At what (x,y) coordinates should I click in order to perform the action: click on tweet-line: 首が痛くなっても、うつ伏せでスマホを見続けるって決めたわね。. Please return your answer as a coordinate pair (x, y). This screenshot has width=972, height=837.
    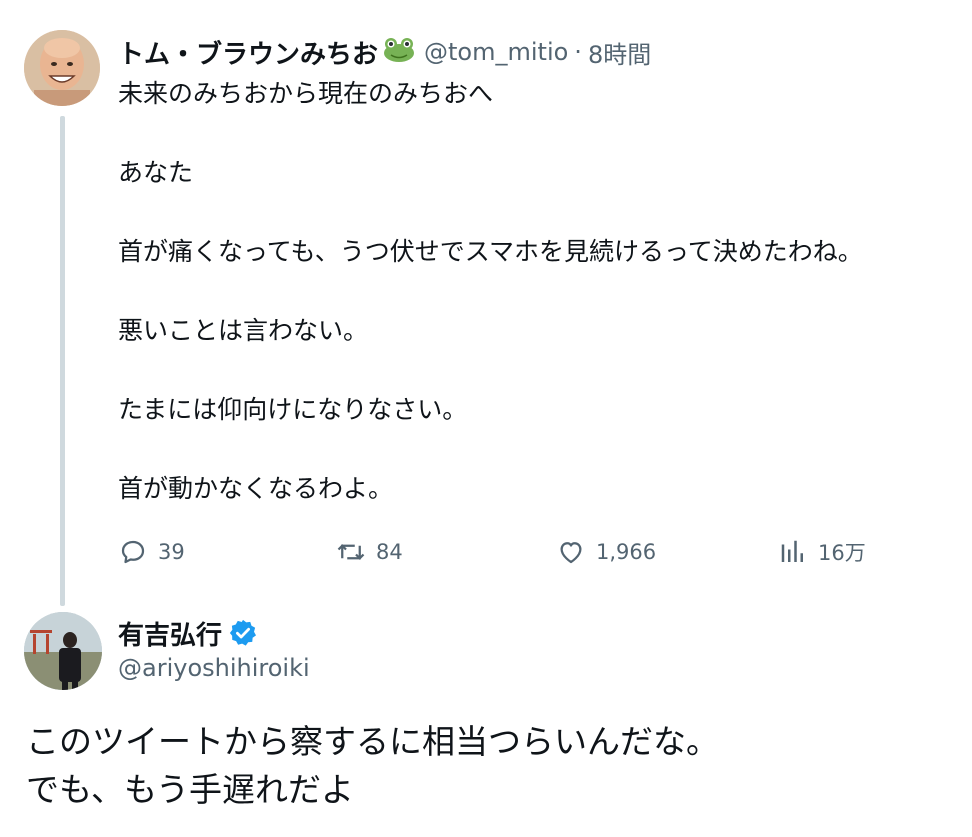
    Looking at the image, I should click on (490, 251).